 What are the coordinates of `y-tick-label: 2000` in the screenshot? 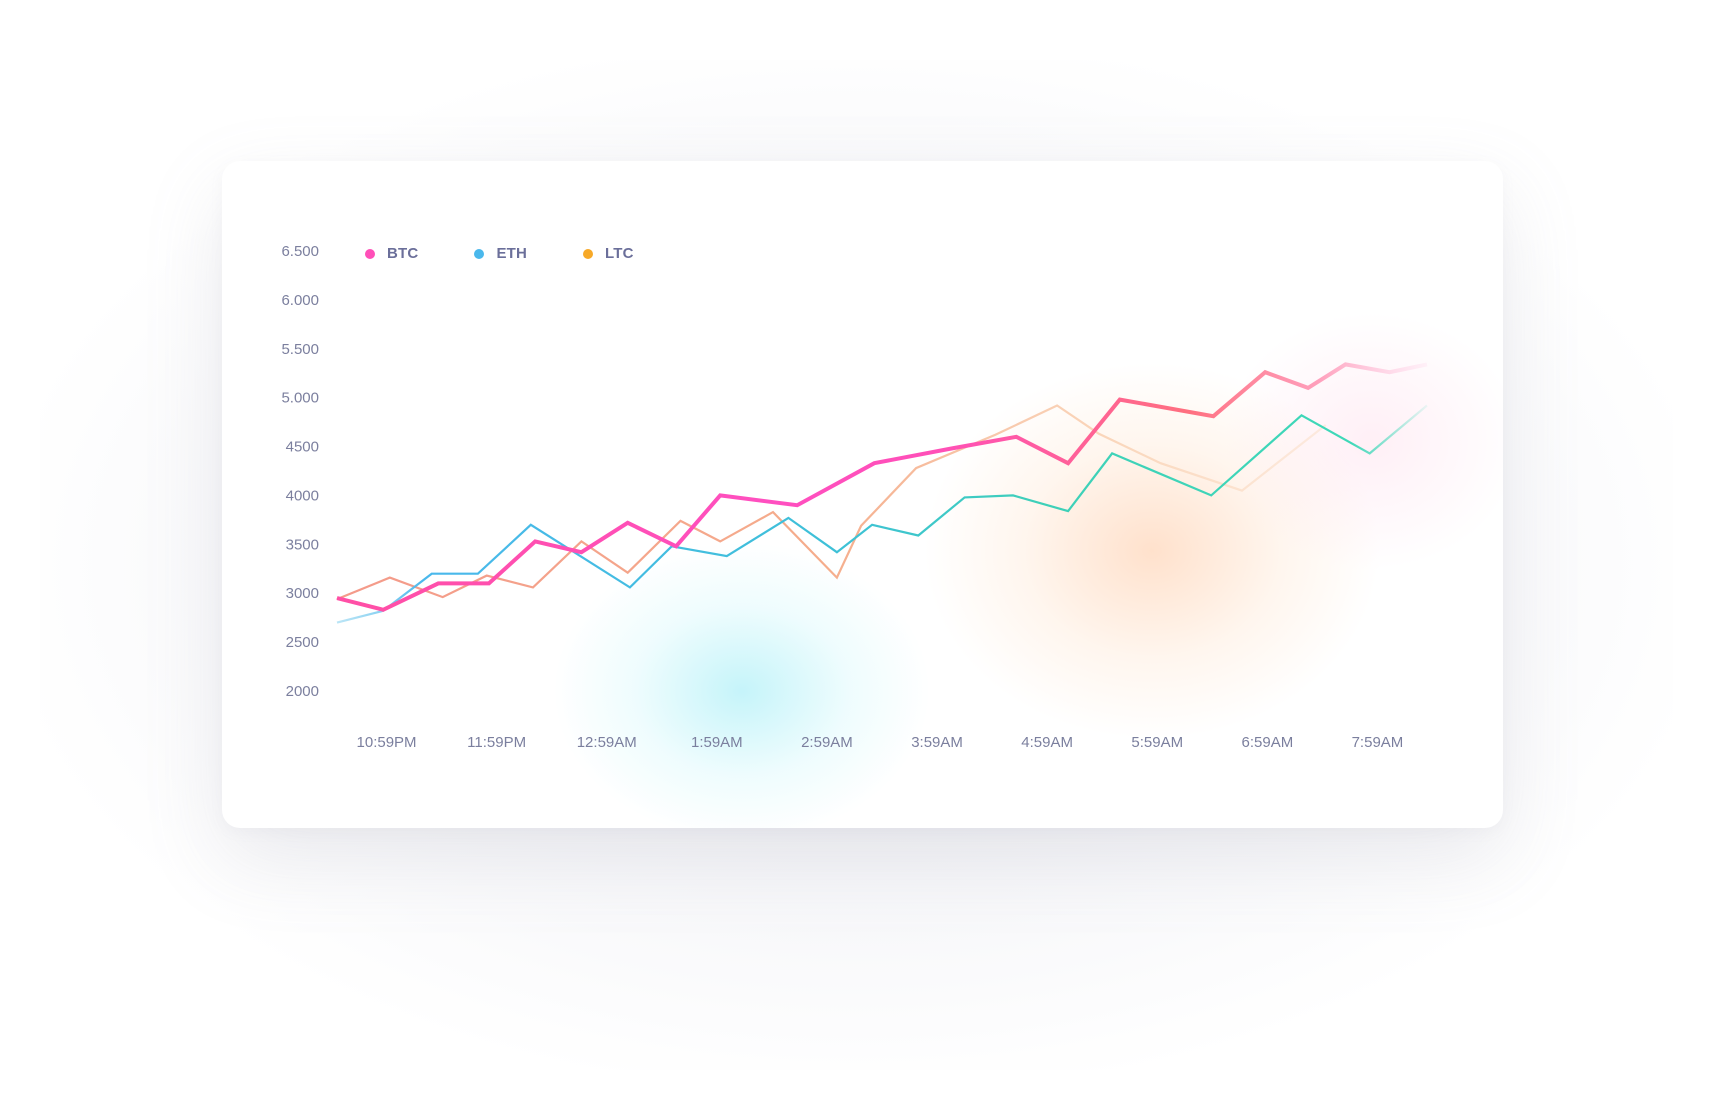 It's located at (302, 691).